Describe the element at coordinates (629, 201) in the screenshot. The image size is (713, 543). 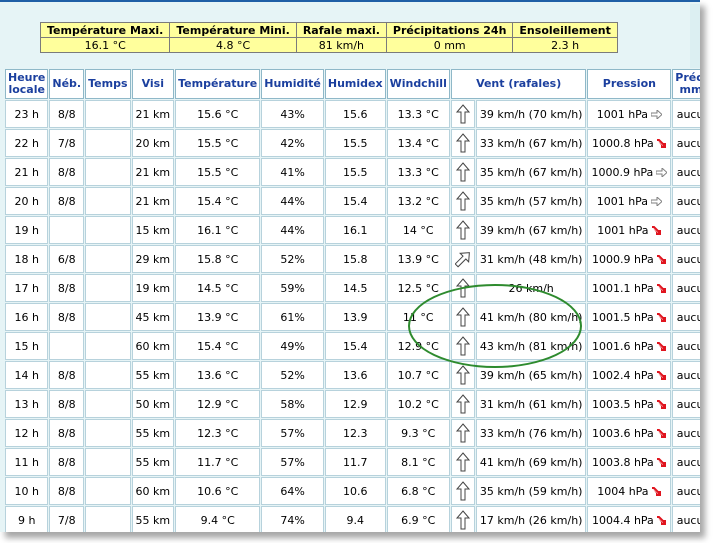
I see `cell-pression: 1001 hPa` at that location.